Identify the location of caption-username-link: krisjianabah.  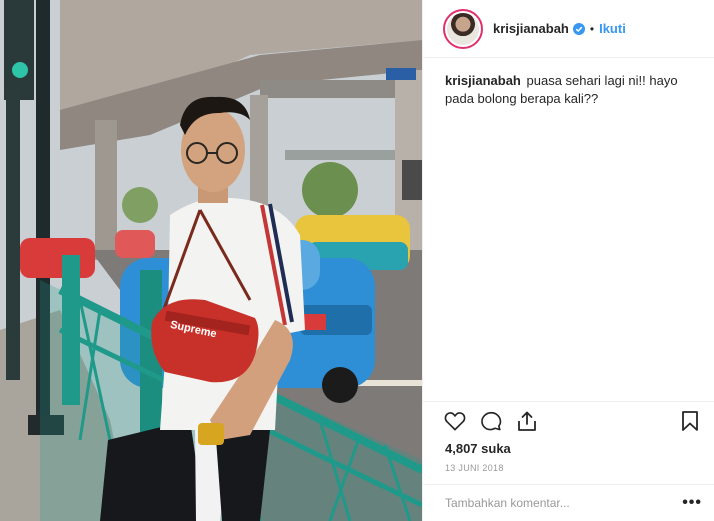
(483, 80).